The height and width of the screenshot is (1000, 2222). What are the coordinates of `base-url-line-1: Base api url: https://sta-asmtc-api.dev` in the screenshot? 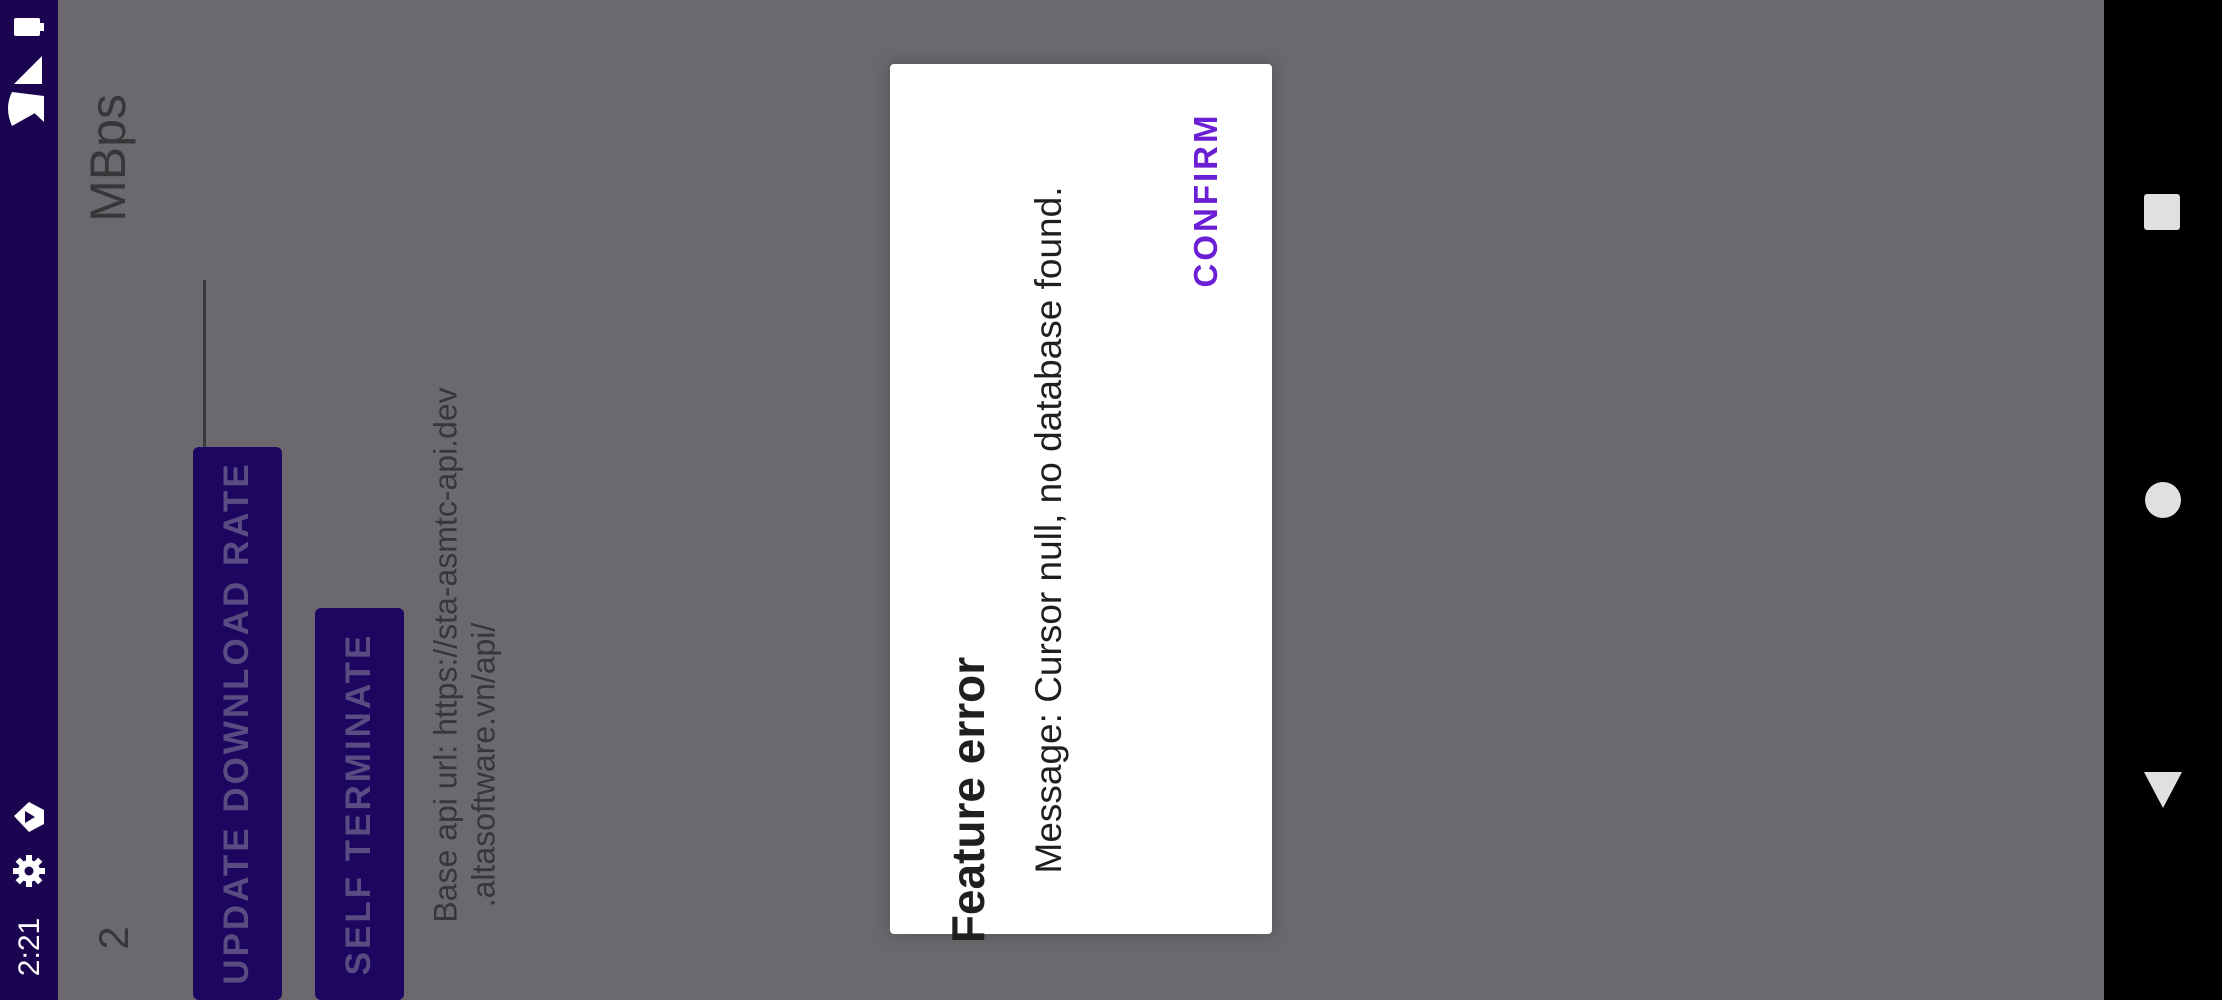 It's located at (445, 655).